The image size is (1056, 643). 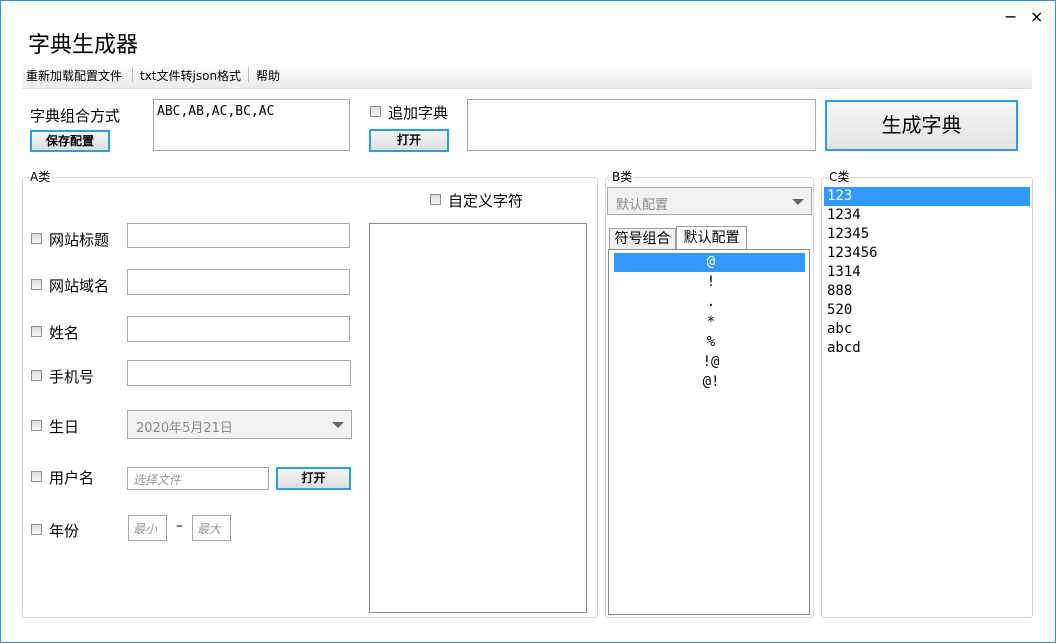 I want to click on menu-help: 帮助, so click(x=268, y=75).